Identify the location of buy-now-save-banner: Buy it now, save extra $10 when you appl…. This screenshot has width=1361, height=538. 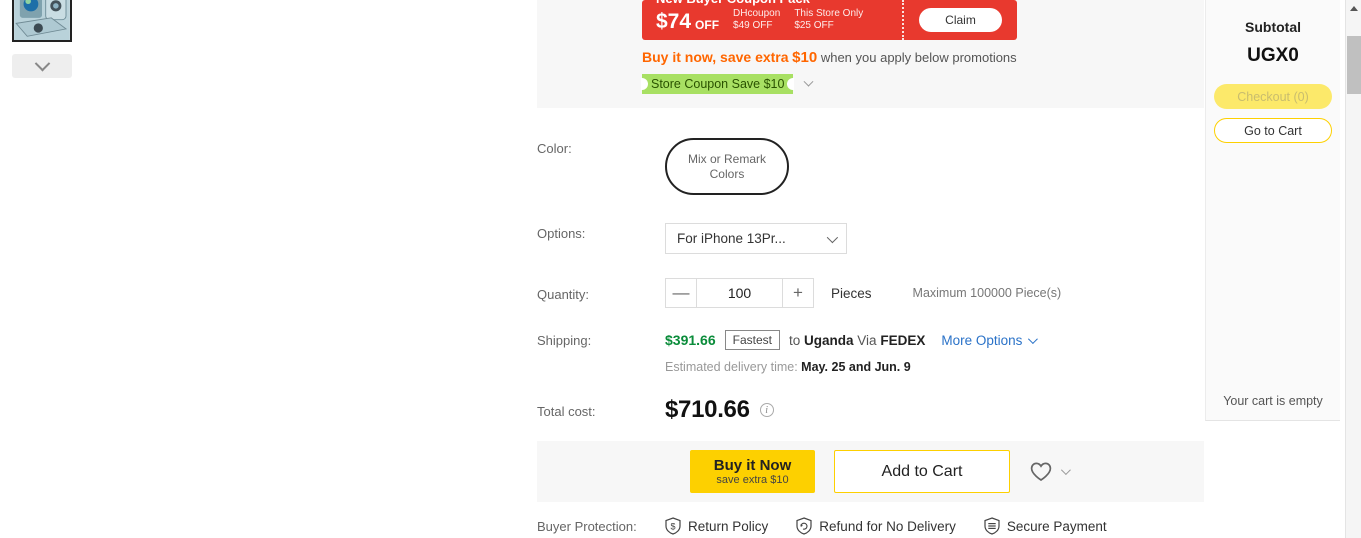
(923, 57).